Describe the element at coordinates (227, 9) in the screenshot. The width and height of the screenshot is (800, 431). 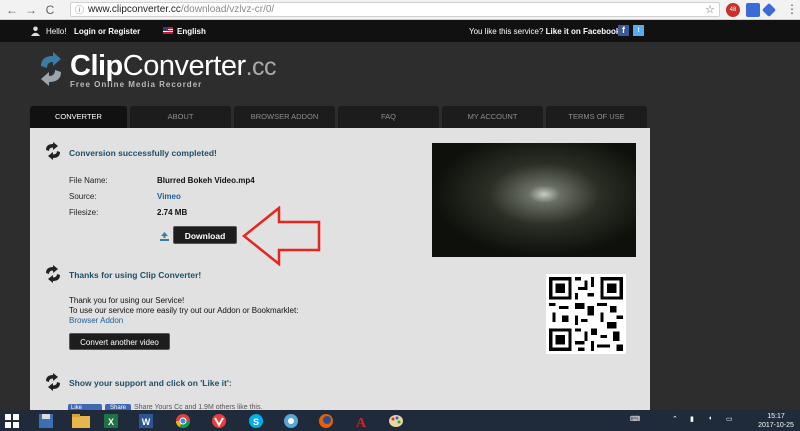
I see `url-path: /download/vzlvz-cr/0/` at that location.